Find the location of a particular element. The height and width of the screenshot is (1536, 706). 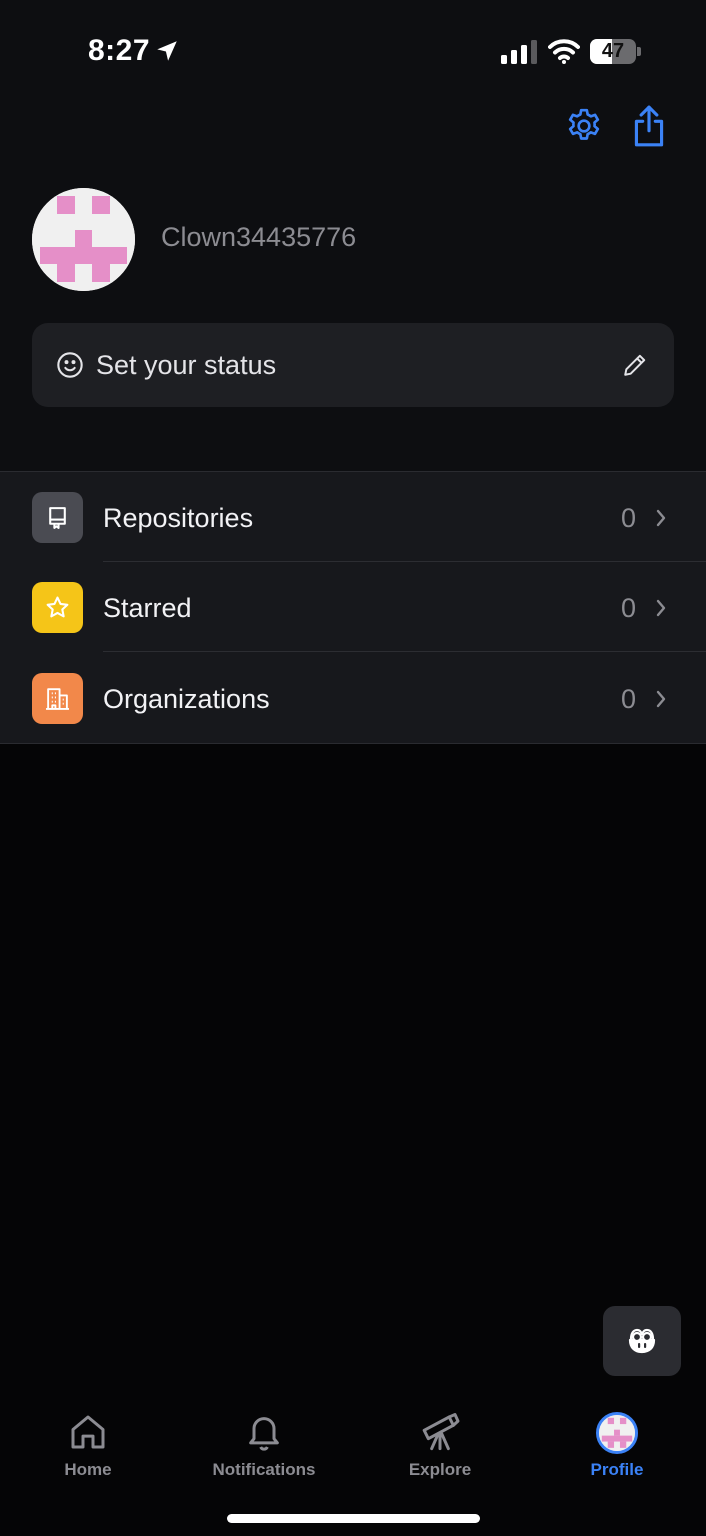

tab-explore: Explore is located at coordinates (440, 1442).